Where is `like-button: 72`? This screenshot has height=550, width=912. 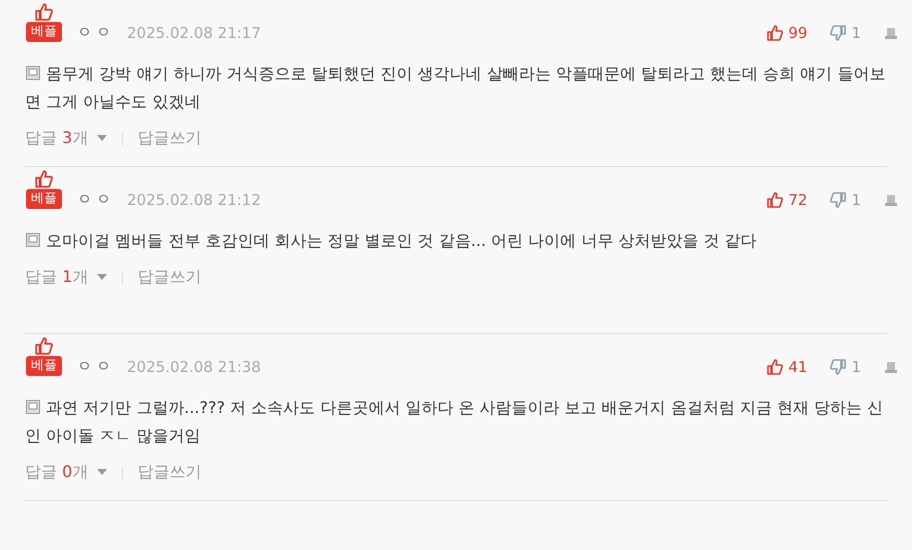
like-button: 72 is located at coordinates (787, 200).